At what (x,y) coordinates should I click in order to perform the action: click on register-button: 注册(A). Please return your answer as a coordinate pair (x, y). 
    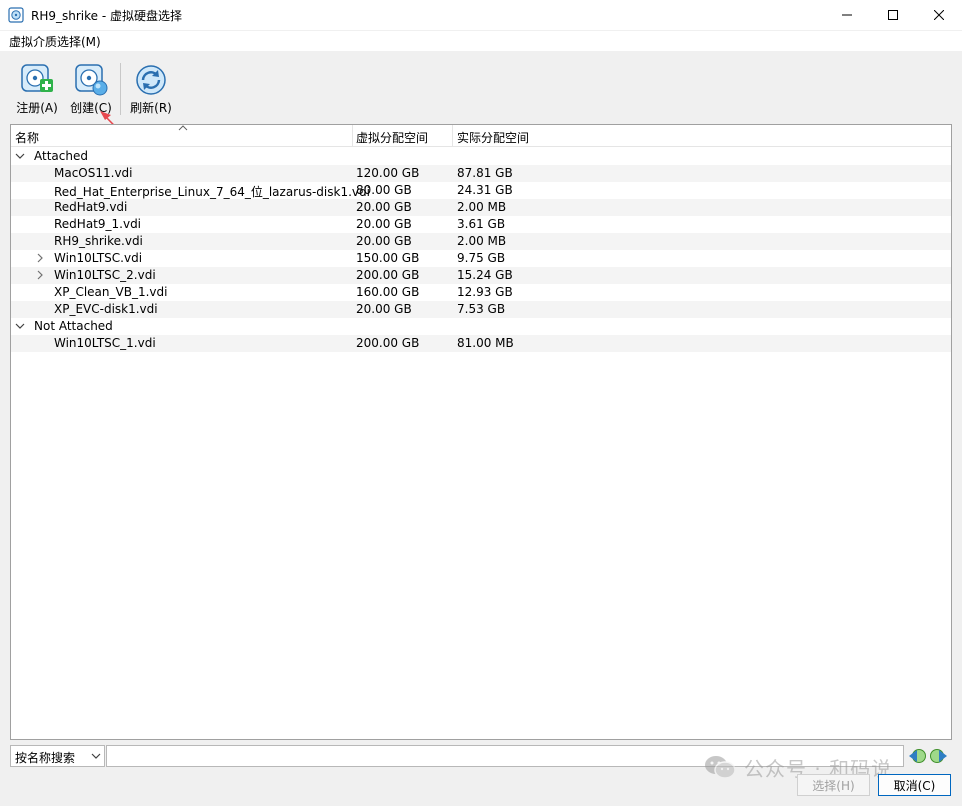
    Looking at the image, I should click on (37, 91).